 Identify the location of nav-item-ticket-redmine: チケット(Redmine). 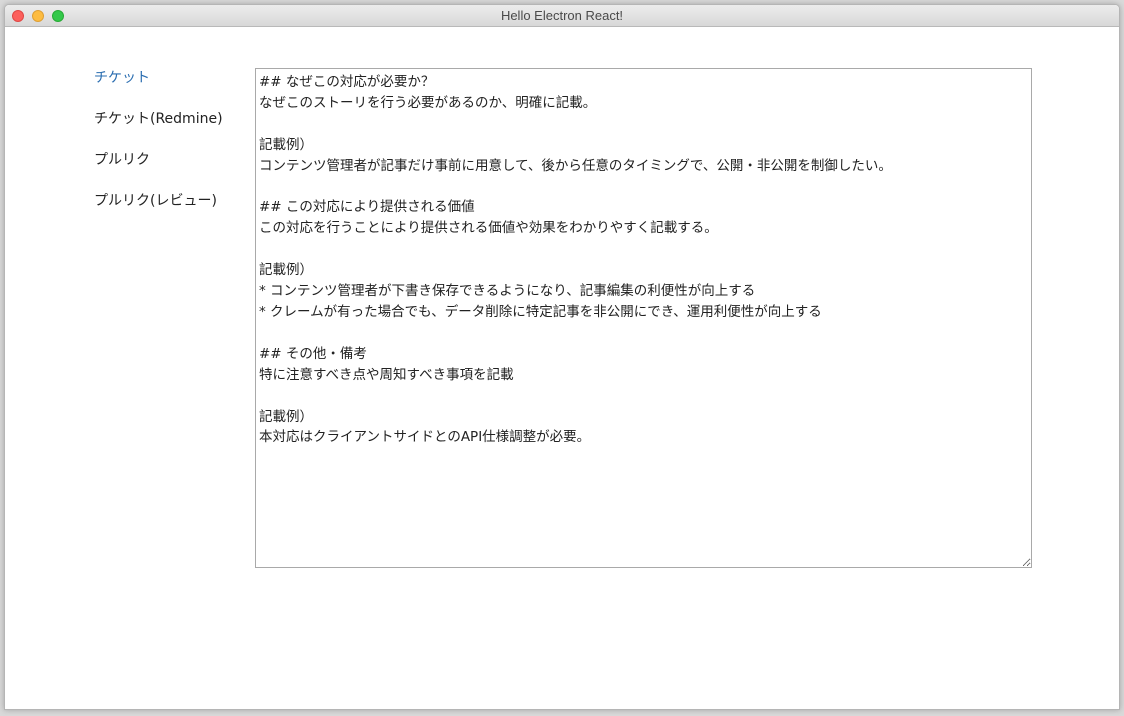
(169, 128).